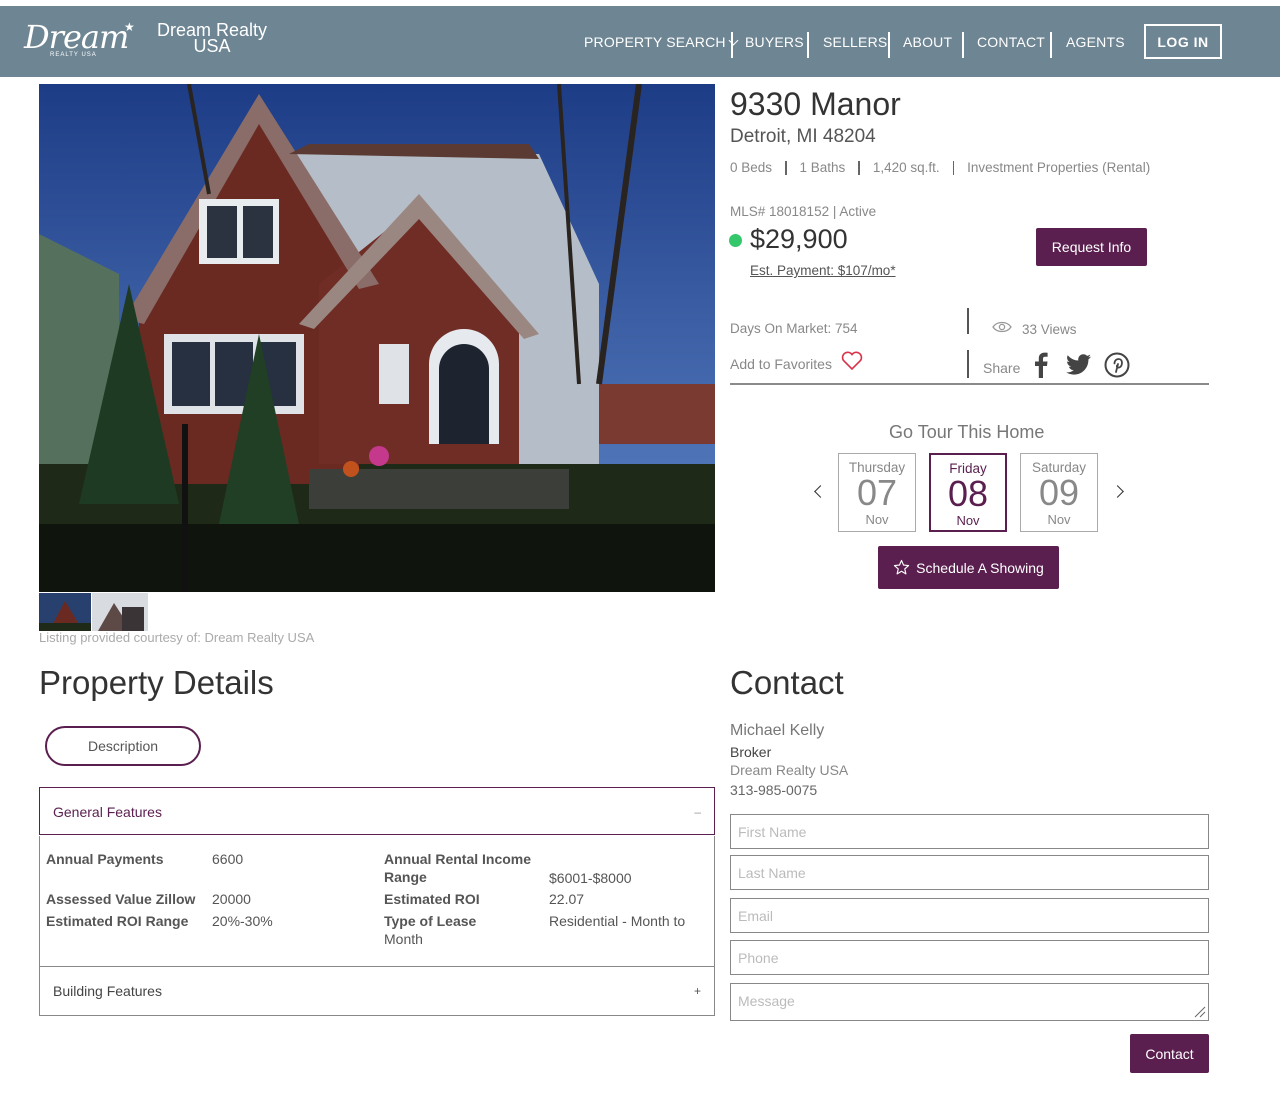 This screenshot has width=1280, height=1104. I want to click on email-input, so click(969, 915).